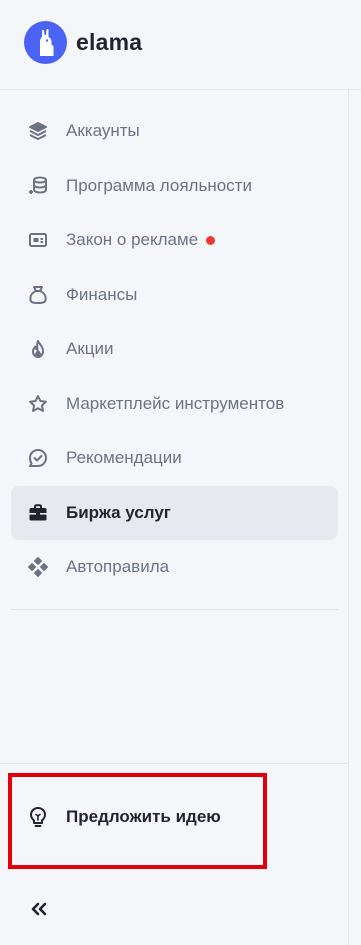 Image resolution: width=361 pixels, height=945 pixels. I want to click on flame-icon, so click(38, 349).